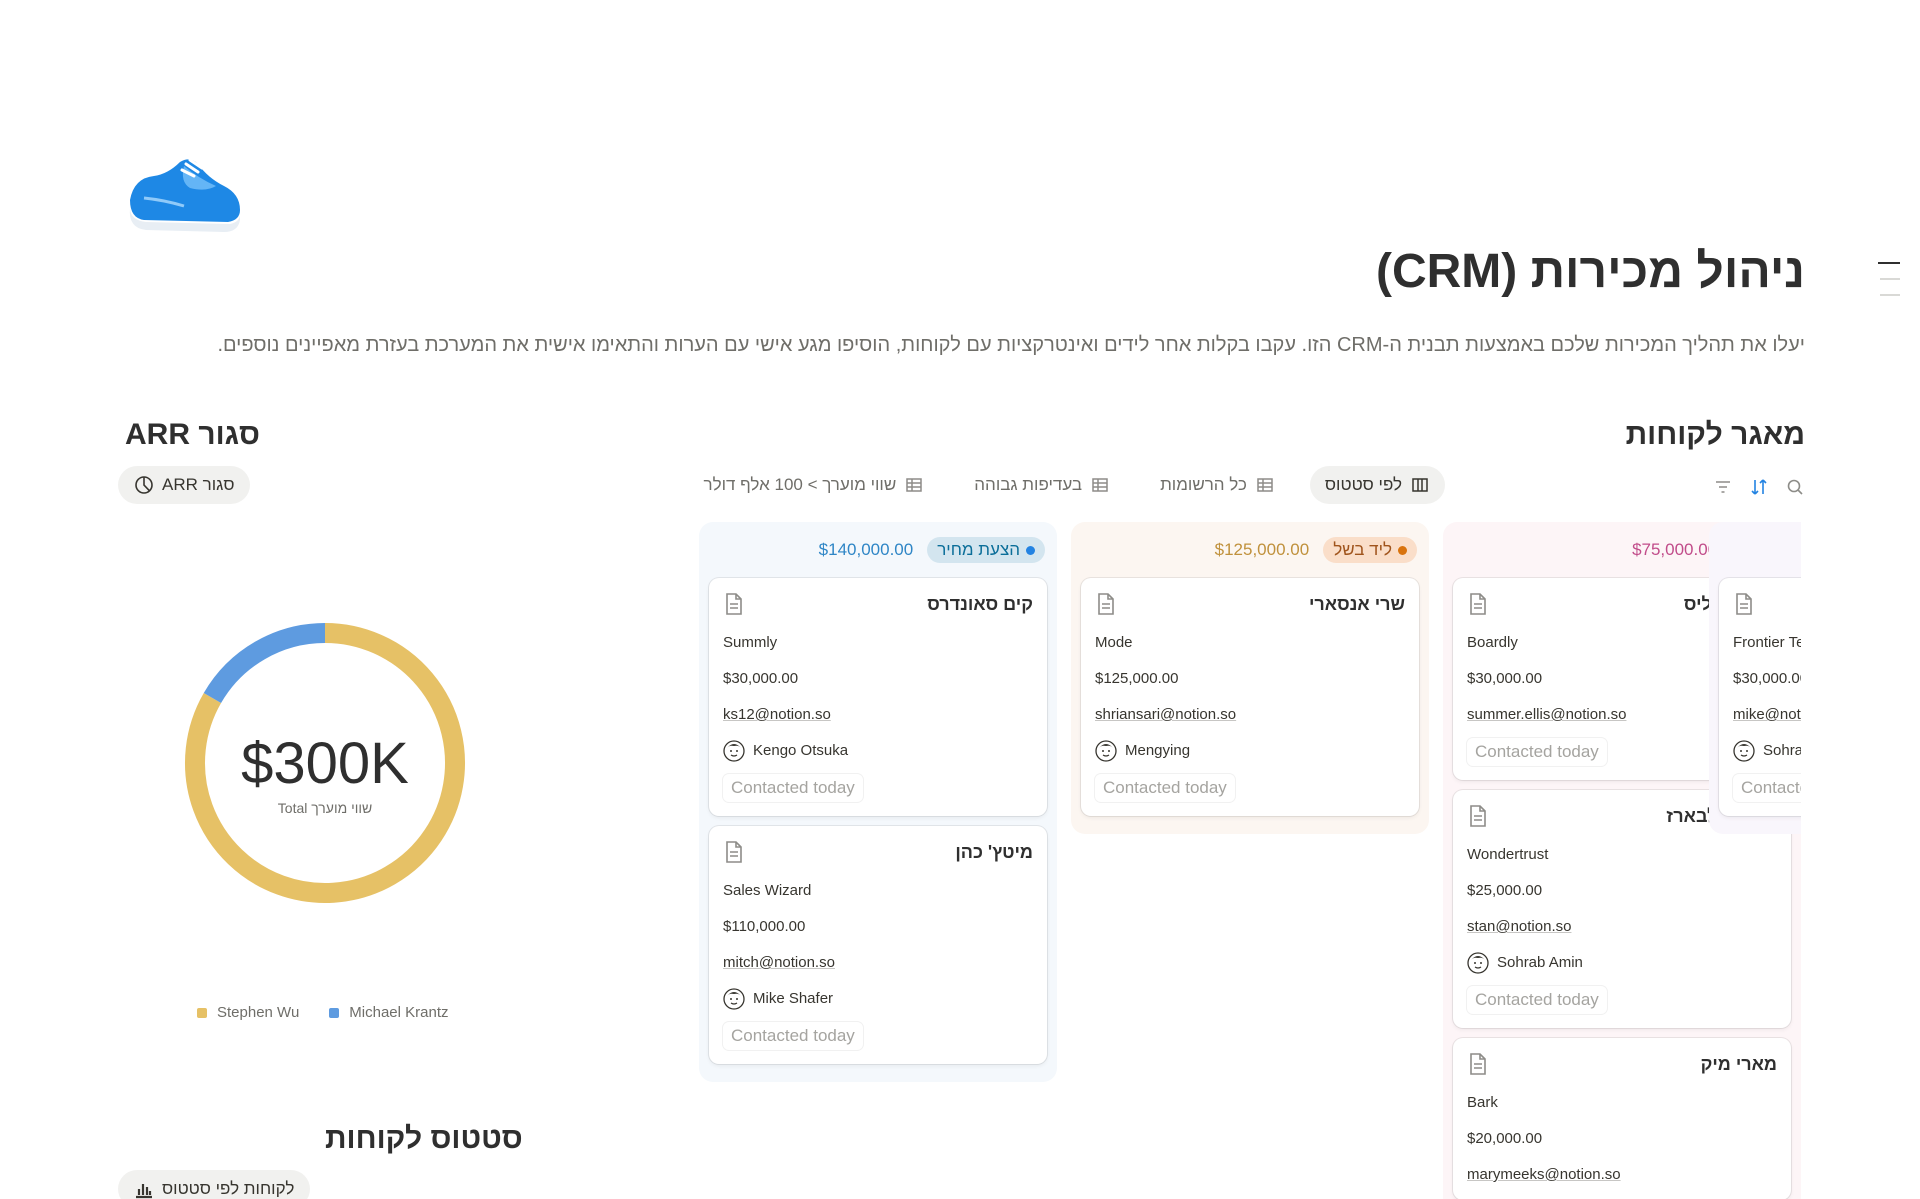  What do you see at coordinates (1262, 549) in the screenshot?
I see `column-sum: $125,000.00` at bounding box center [1262, 549].